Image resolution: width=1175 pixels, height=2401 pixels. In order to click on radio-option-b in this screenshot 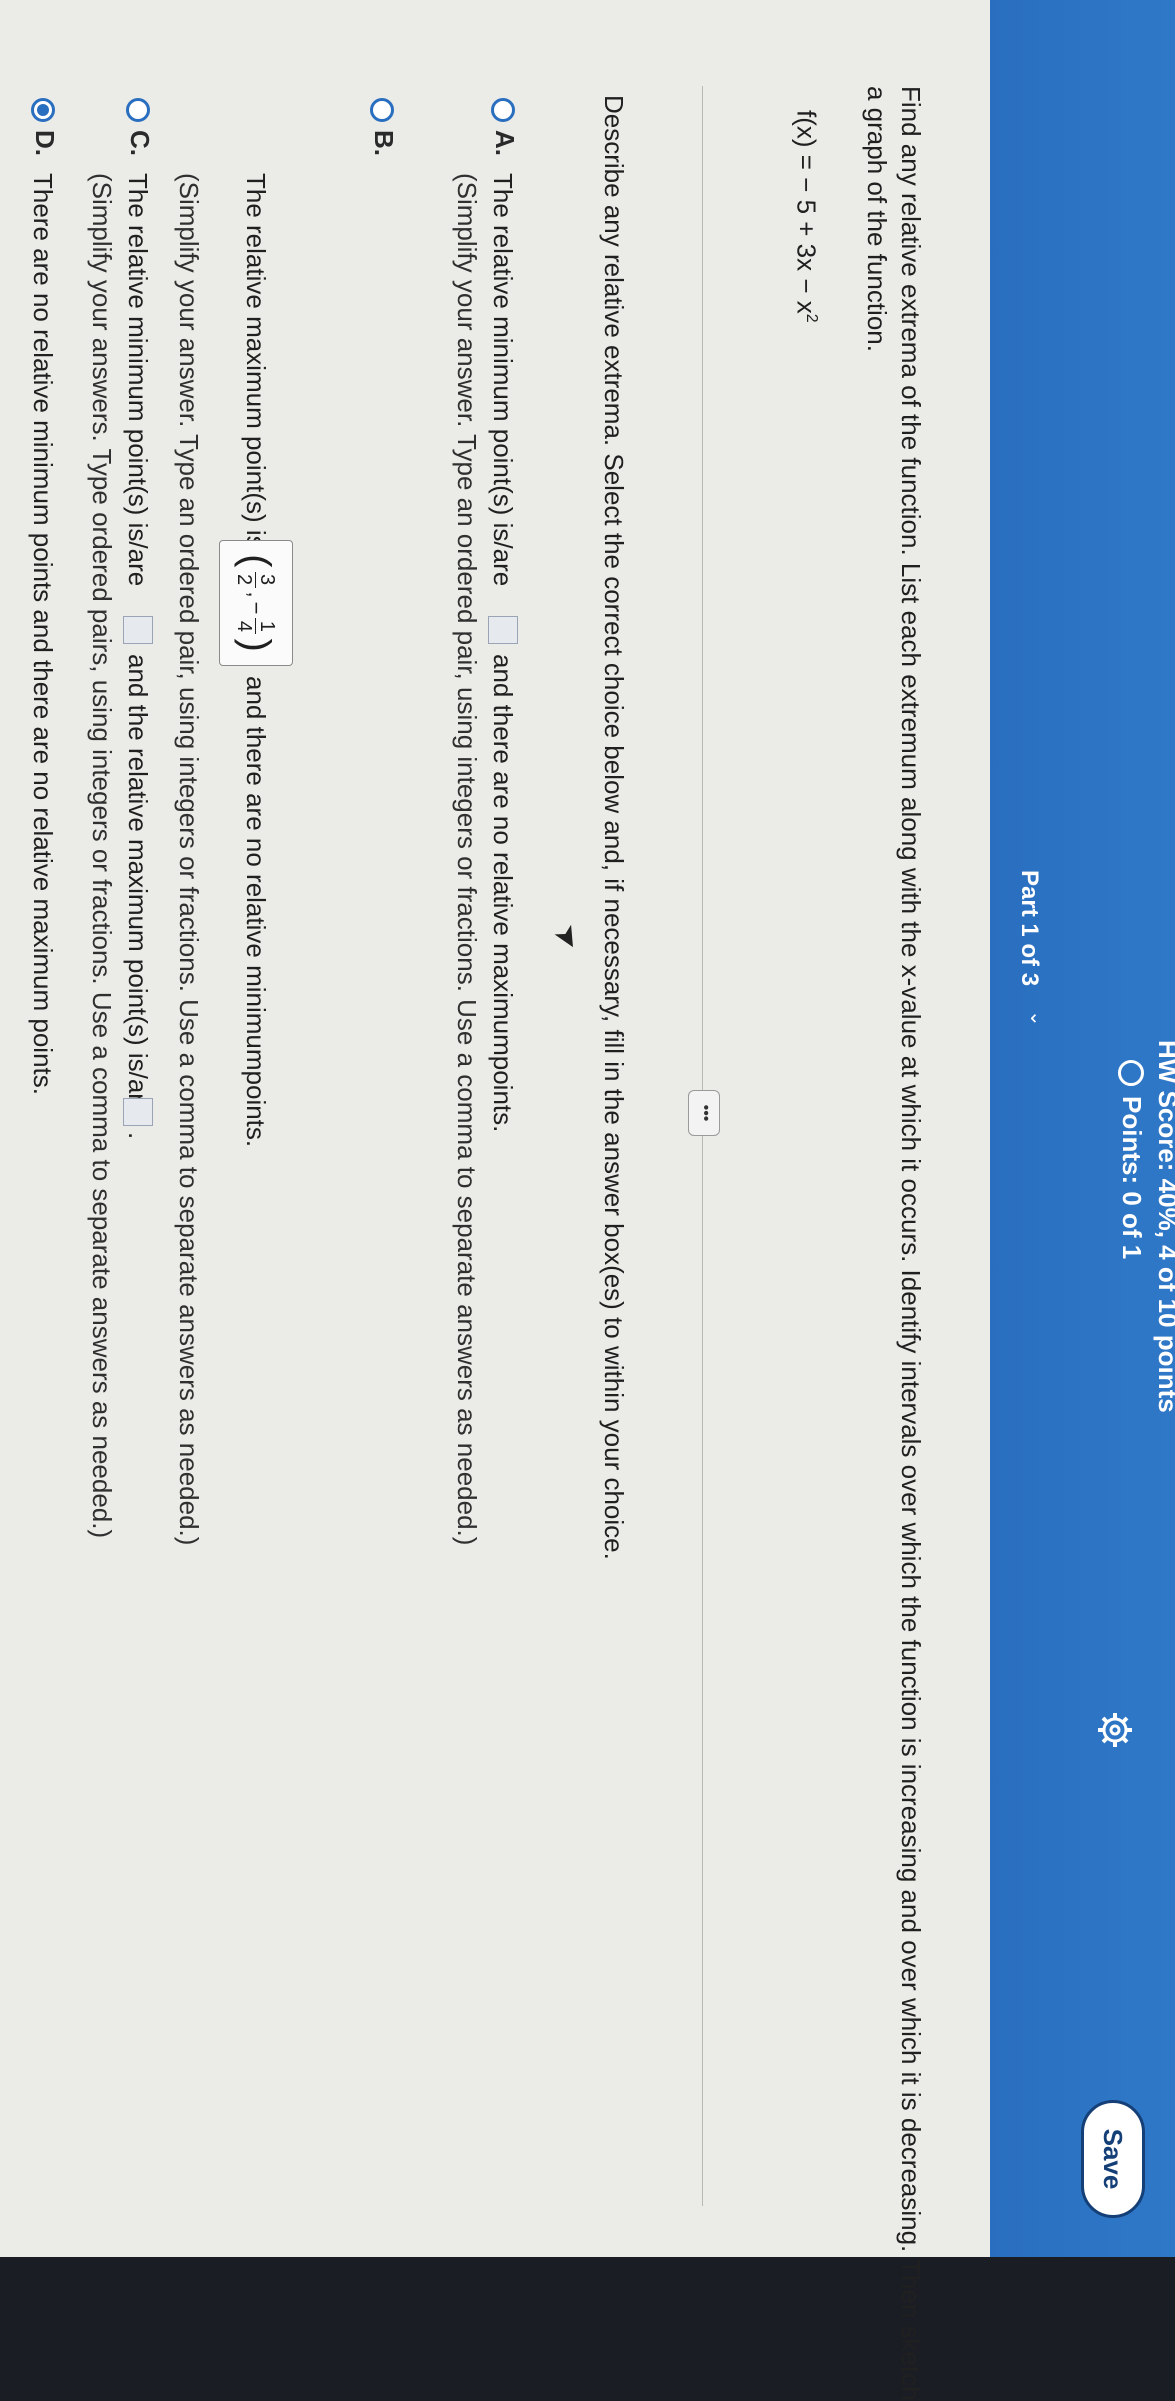, I will do `click(382, 110)`.